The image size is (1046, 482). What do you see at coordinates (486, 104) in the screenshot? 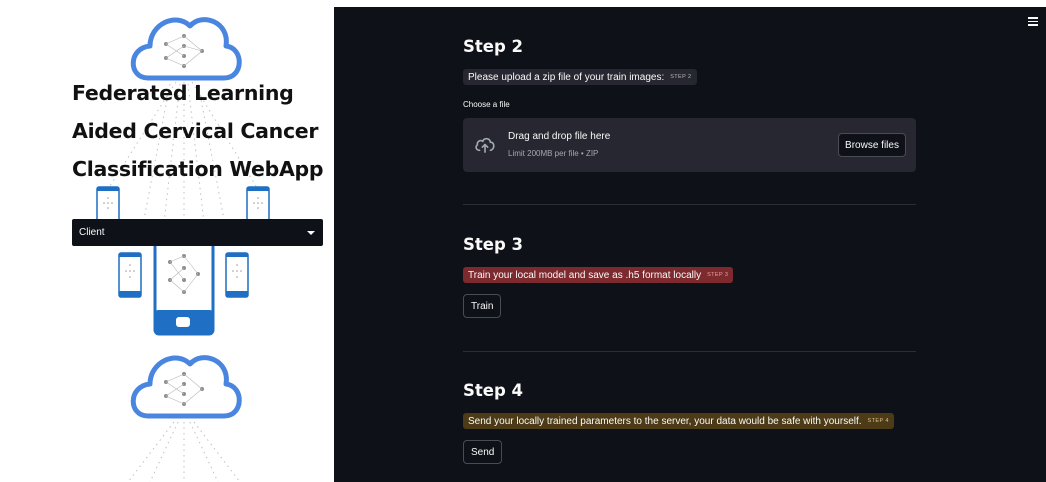
I see `uploader-label: Choose a file` at bounding box center [486, 104].